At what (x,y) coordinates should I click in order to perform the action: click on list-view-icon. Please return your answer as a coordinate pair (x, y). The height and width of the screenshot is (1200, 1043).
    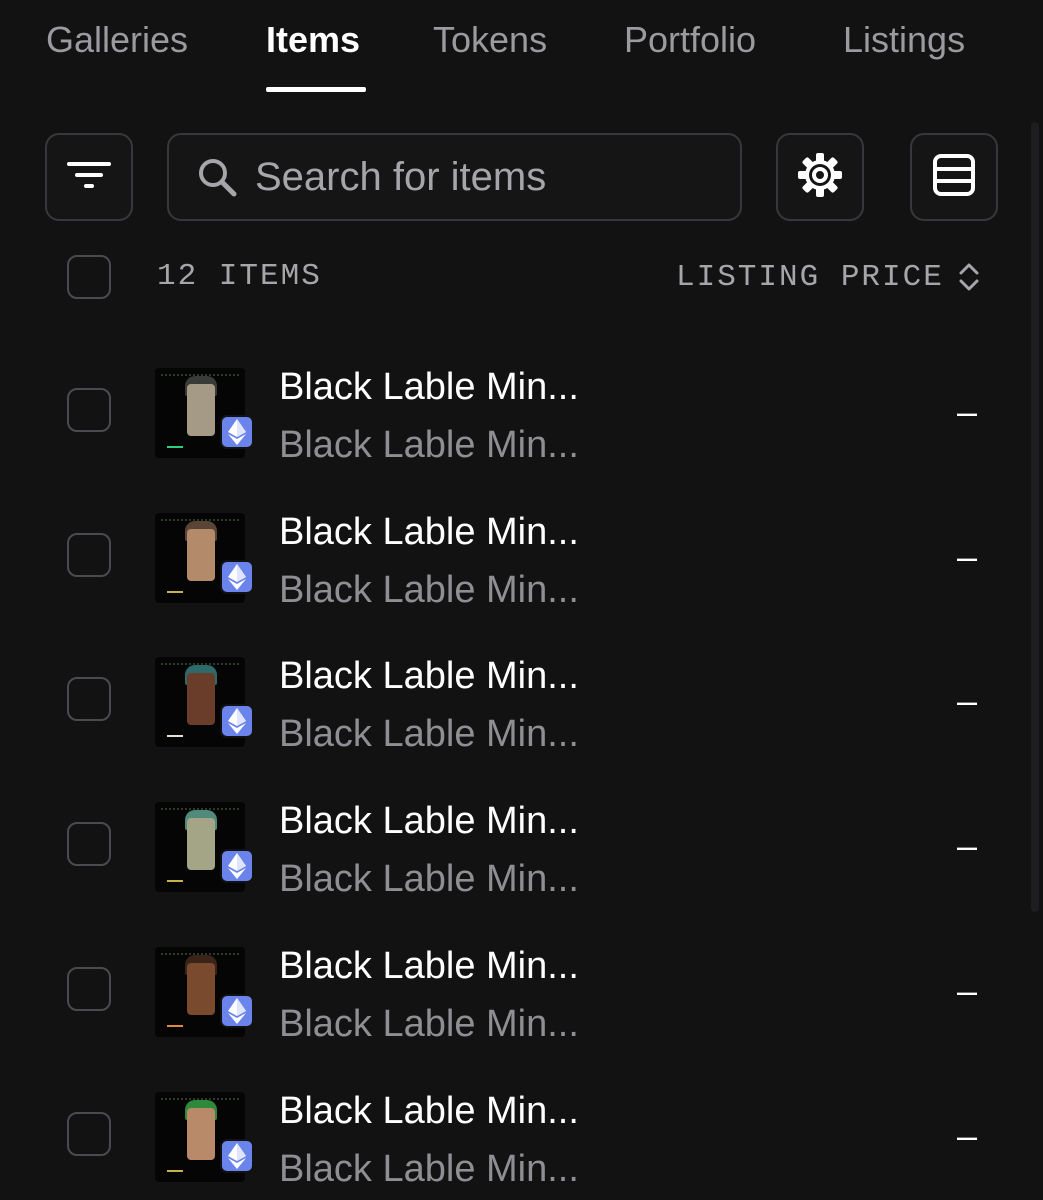
    Looking at the image, I should click on (954, 177).